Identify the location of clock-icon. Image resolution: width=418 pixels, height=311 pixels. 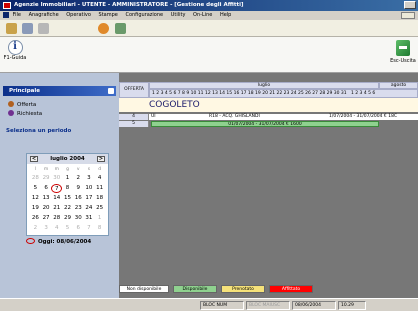
(103, 28).